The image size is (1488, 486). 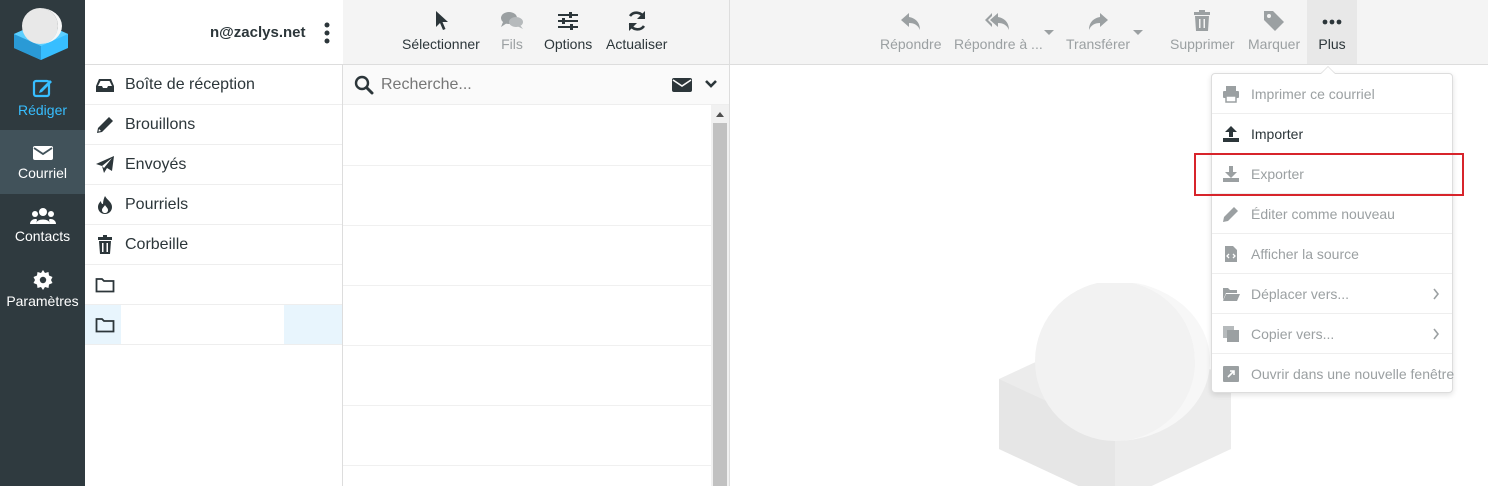 I want to click on options-button: Options, so click(x=568, y=31).